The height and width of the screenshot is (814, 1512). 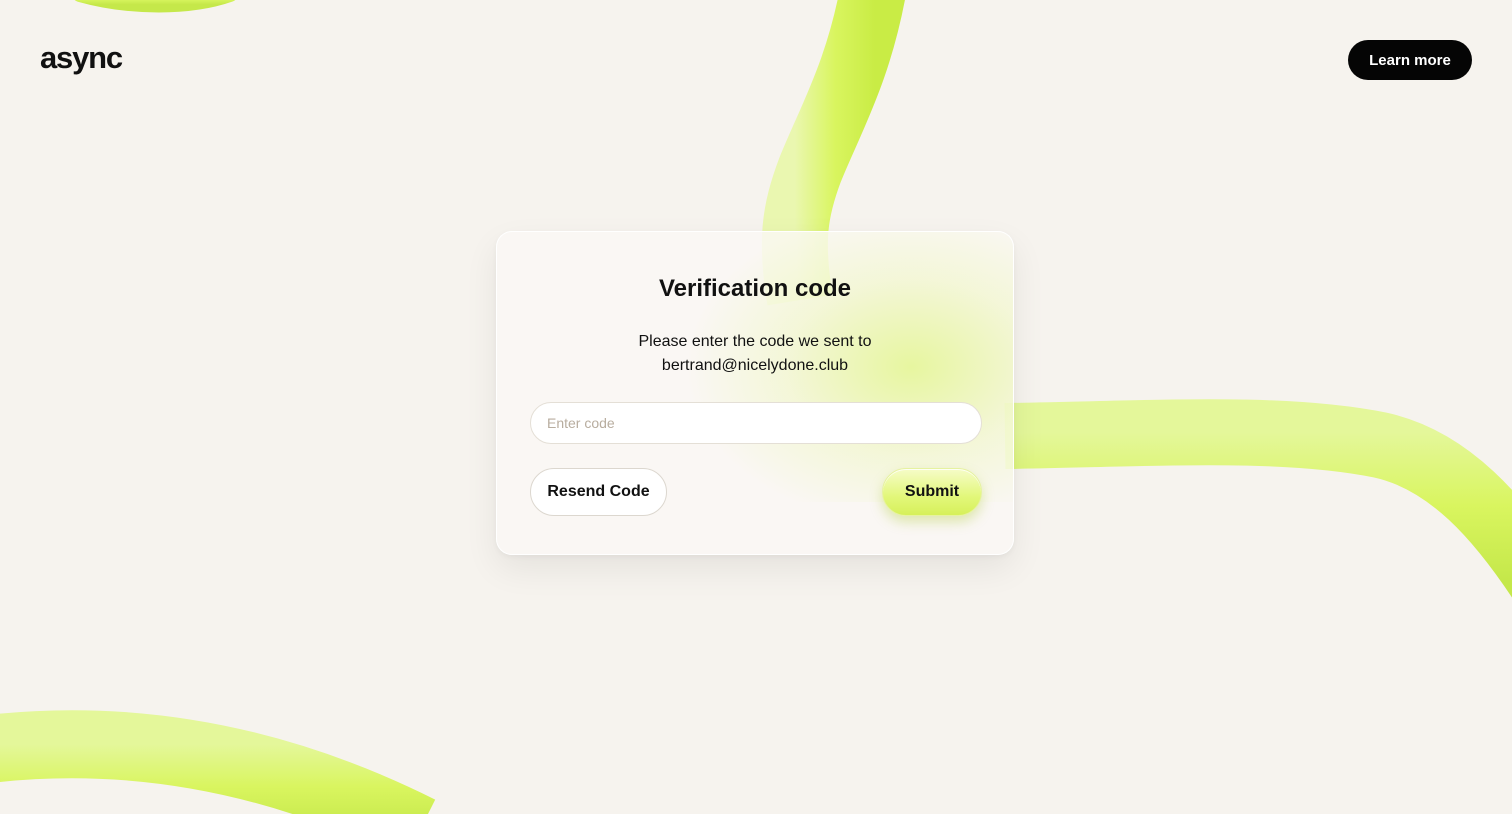 What do you see at coordinates (755, 288) in the screenshot?
I see `verification-title: Verification code` at bounding box center [755, 288].